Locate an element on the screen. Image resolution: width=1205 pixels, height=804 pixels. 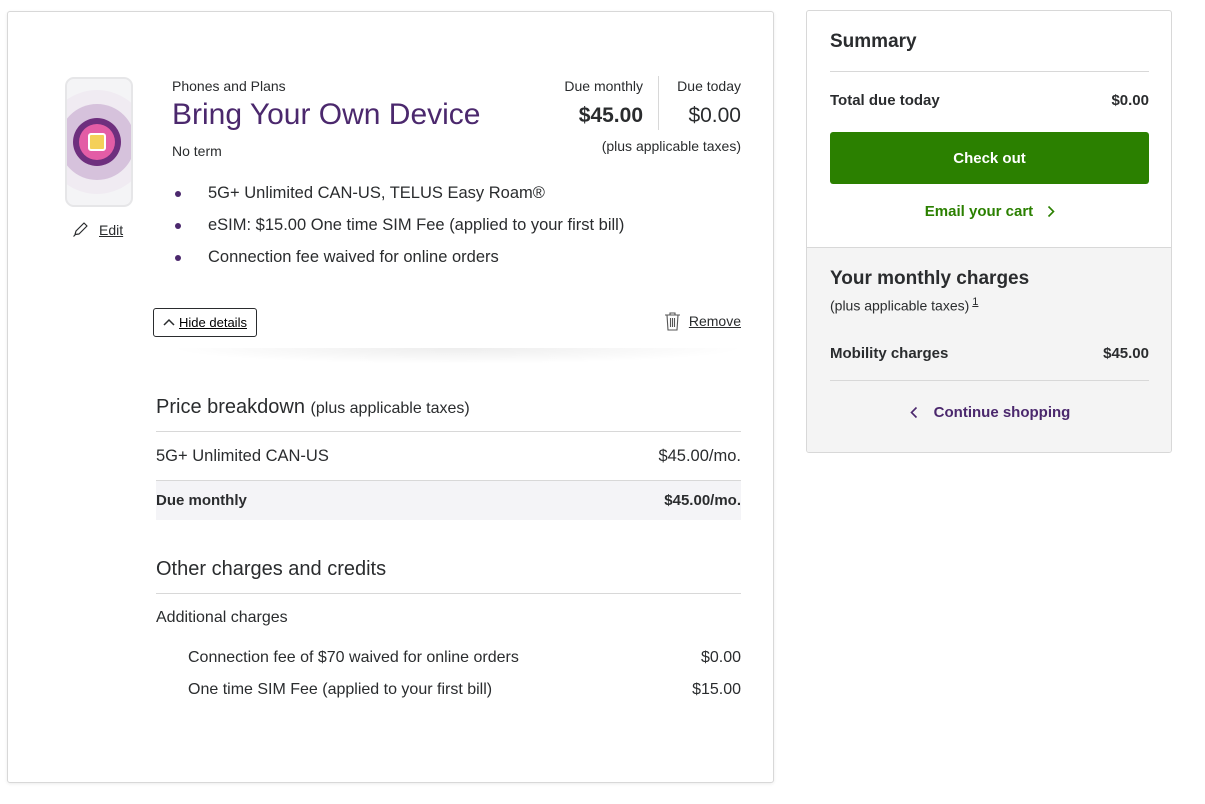
trash-icon is located at coordinates (672, 321).